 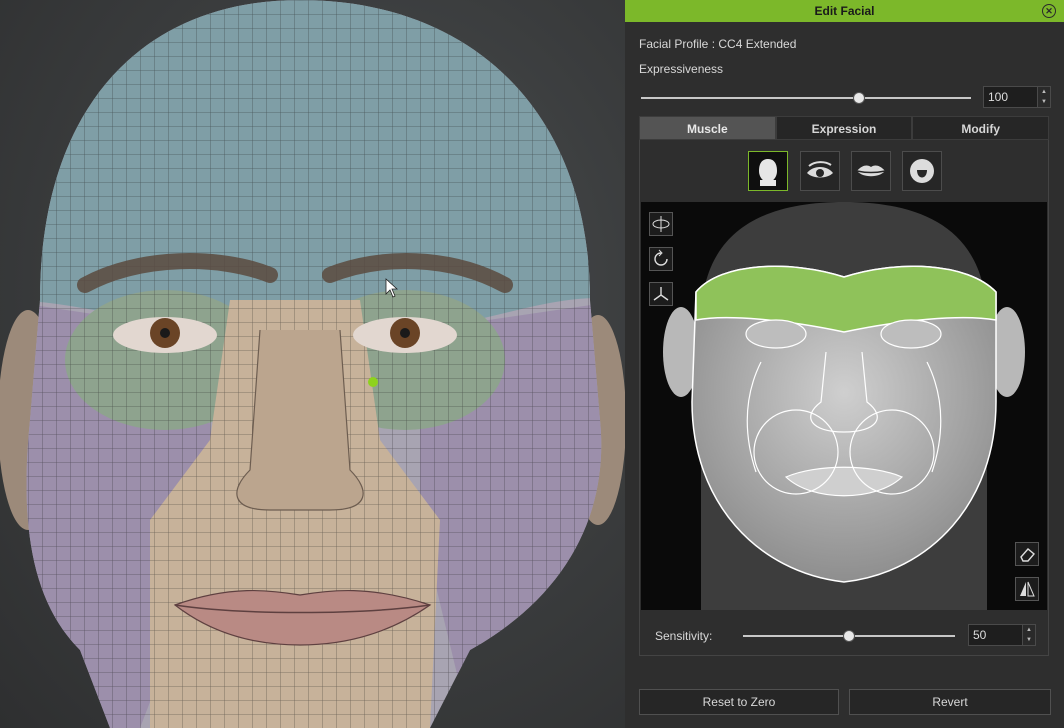 What do you see at coordinates (844, 11) in the screenshot?
I see `panel-title: Edit Facial` at bounding box center [844, 11].